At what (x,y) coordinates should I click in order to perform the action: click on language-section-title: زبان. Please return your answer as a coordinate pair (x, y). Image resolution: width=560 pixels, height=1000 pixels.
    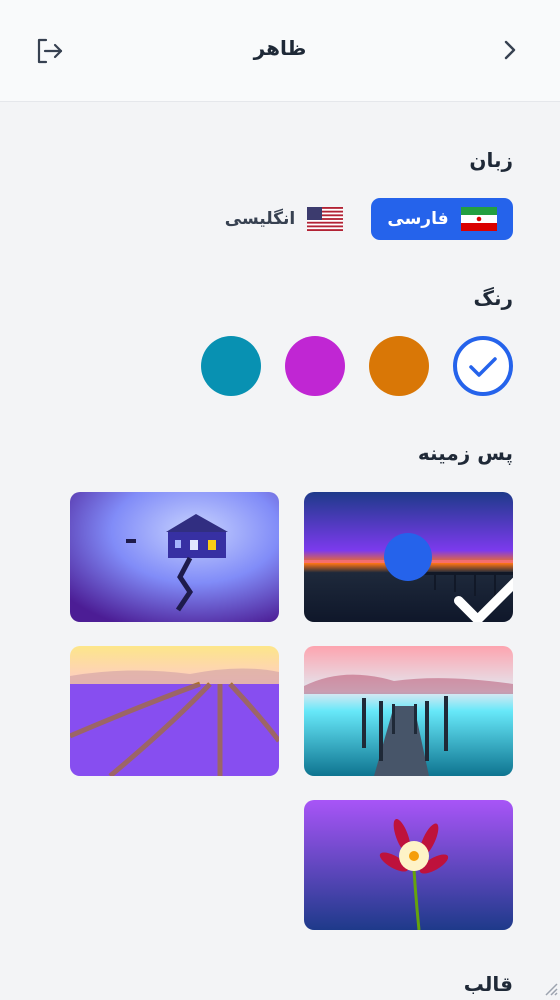
    Looking at the image, I should click on (491, 160).